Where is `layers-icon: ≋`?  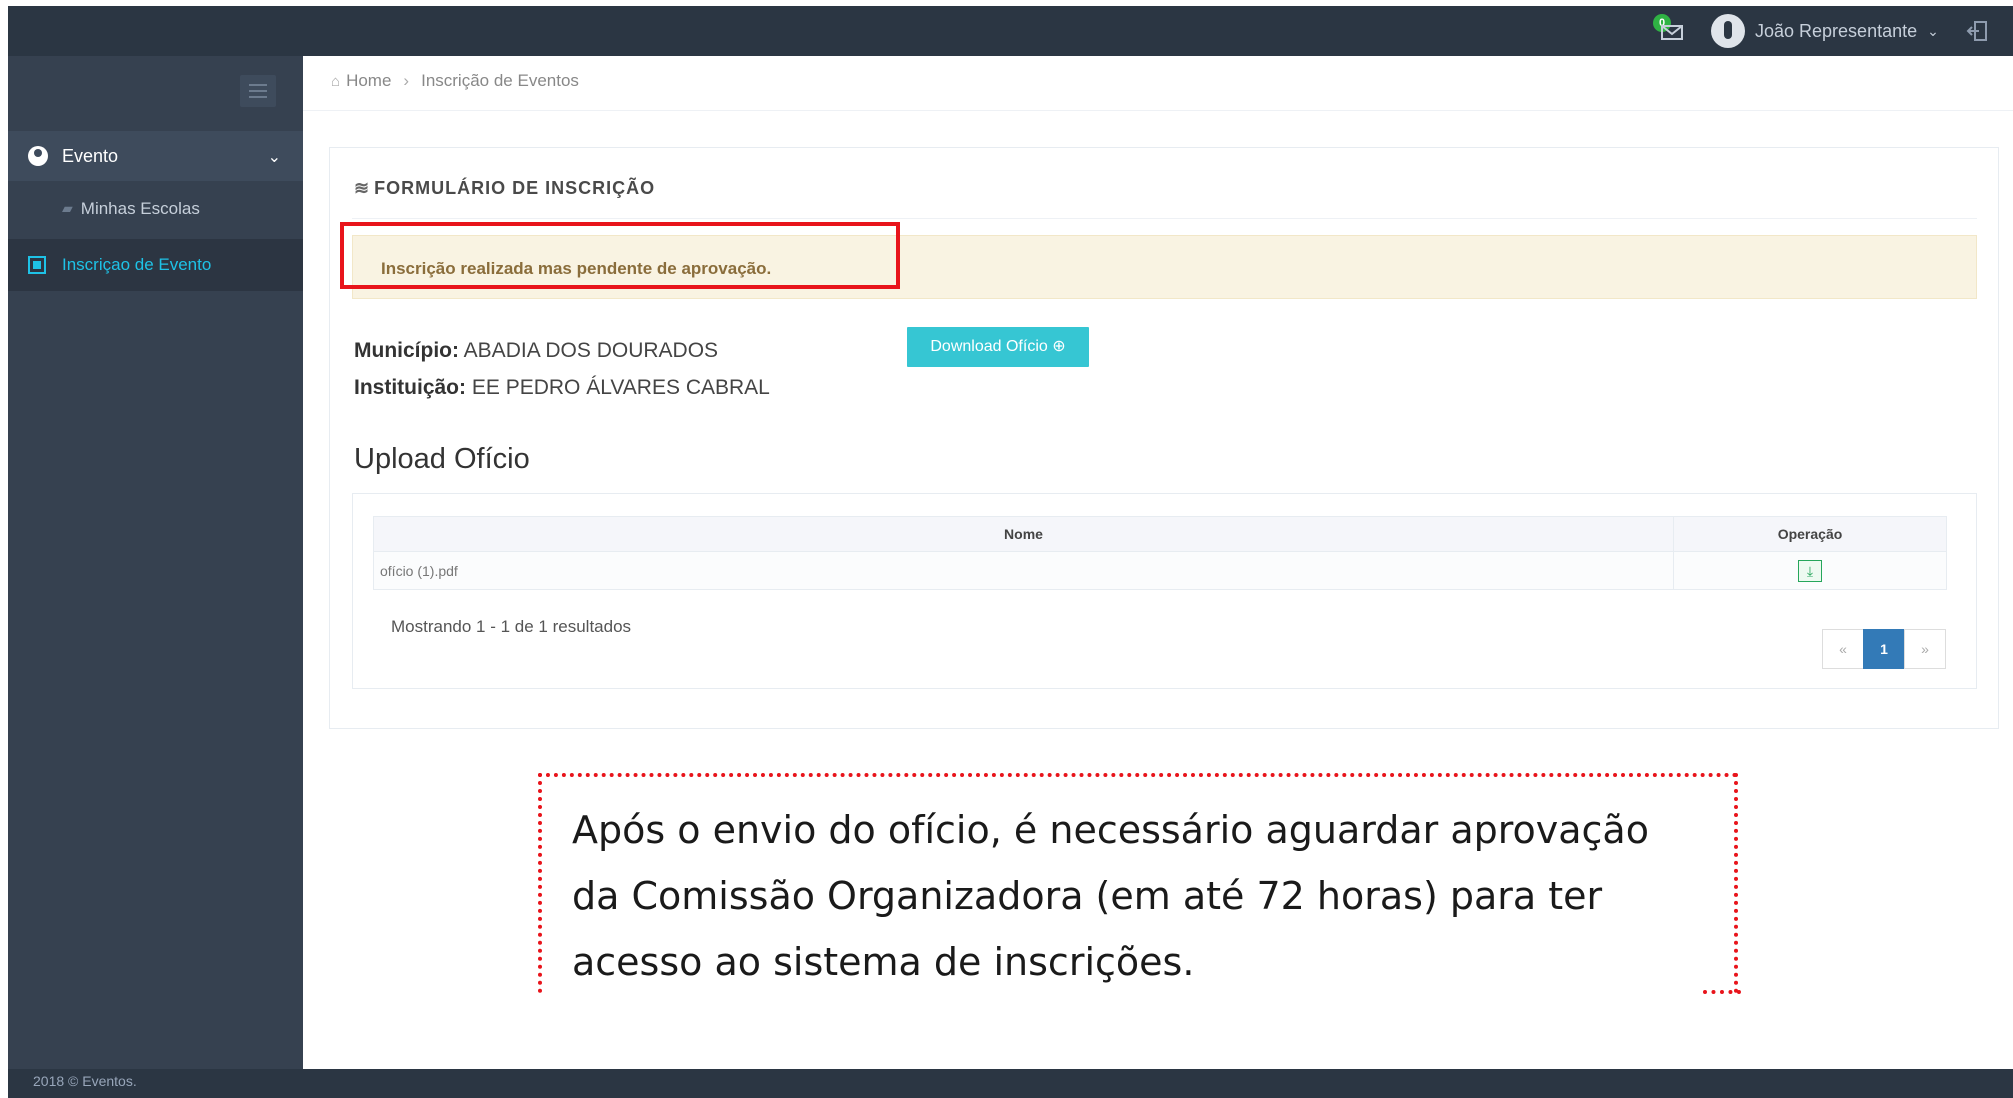
layers-icon: ≋ is located at coordinates (362, 188).